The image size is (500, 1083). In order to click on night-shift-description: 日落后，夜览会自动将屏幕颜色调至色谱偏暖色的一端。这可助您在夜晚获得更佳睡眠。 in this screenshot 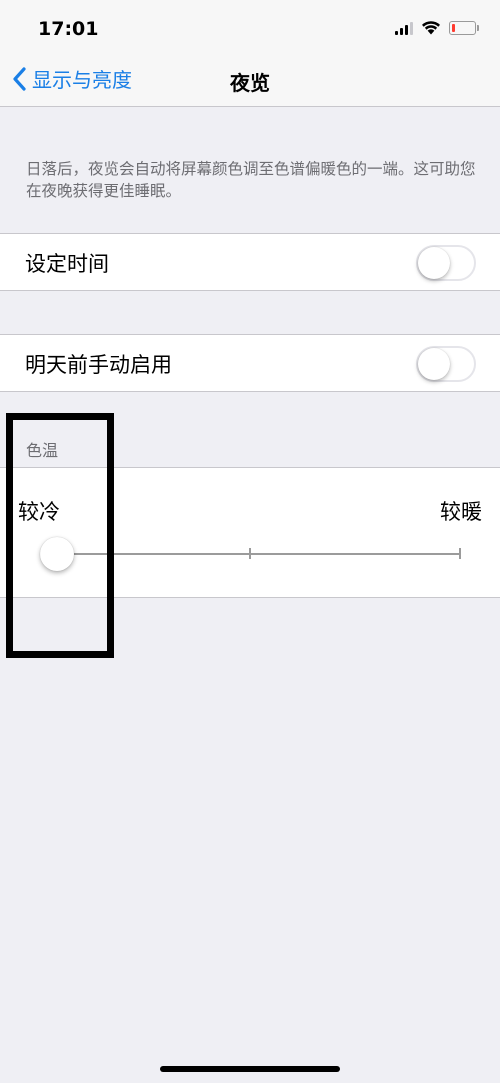, I will do `click(251, 180)`.